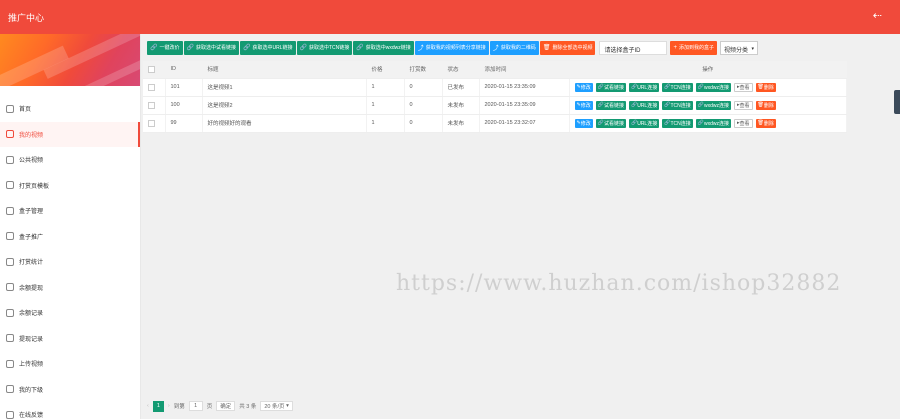  I want to click on row-action-label: 查看, so click(744, 123).